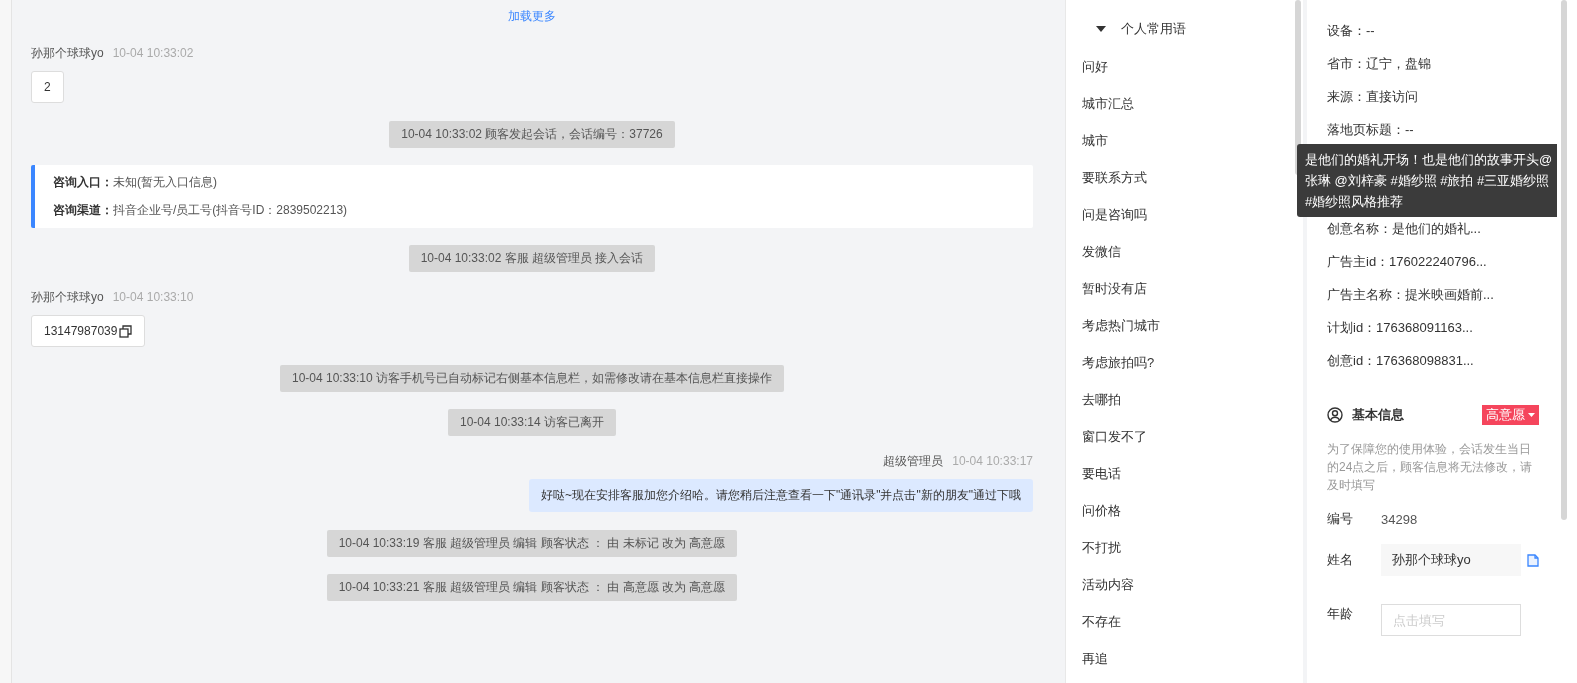  Describe the element at coordinates (1188, 251) in the screenshot. I see `phrase-item: 发微信` at that location.